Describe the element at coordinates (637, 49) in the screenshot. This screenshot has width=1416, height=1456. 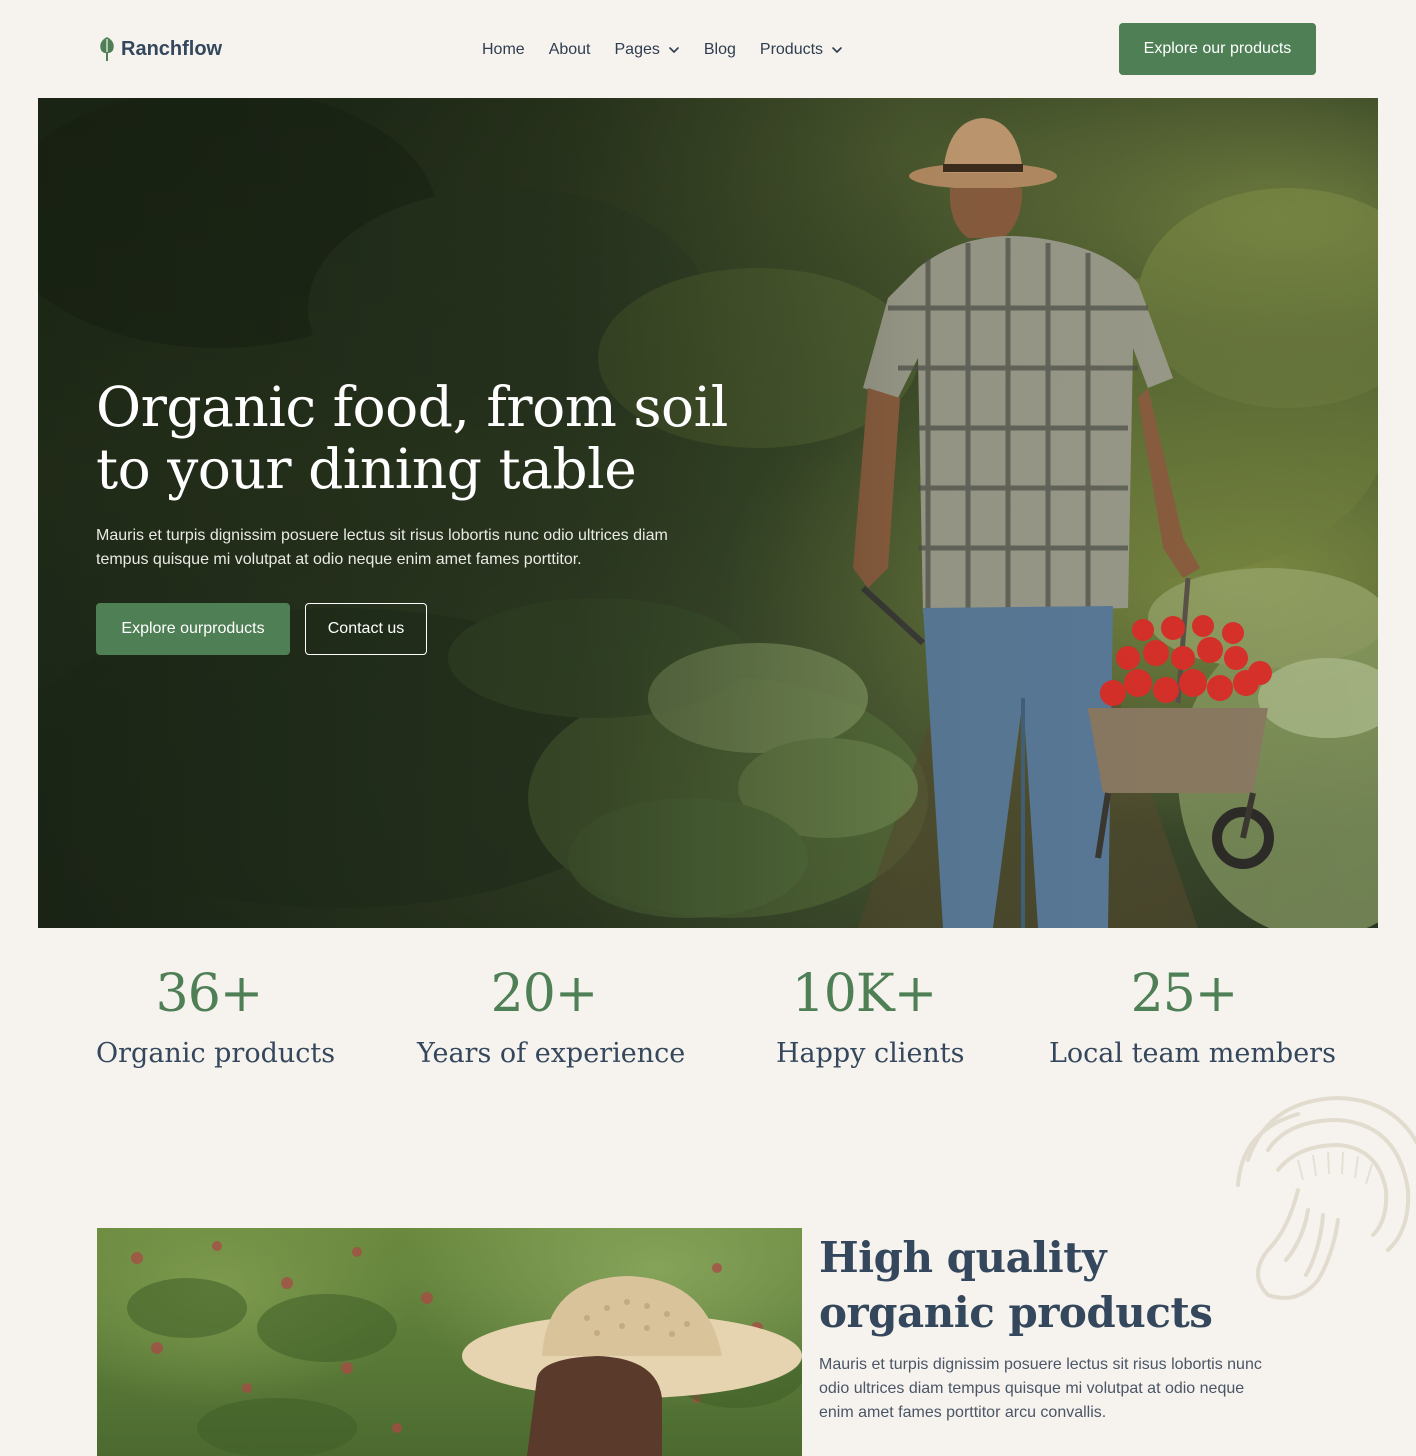
I see `nav-item-label: Pages` at that location.